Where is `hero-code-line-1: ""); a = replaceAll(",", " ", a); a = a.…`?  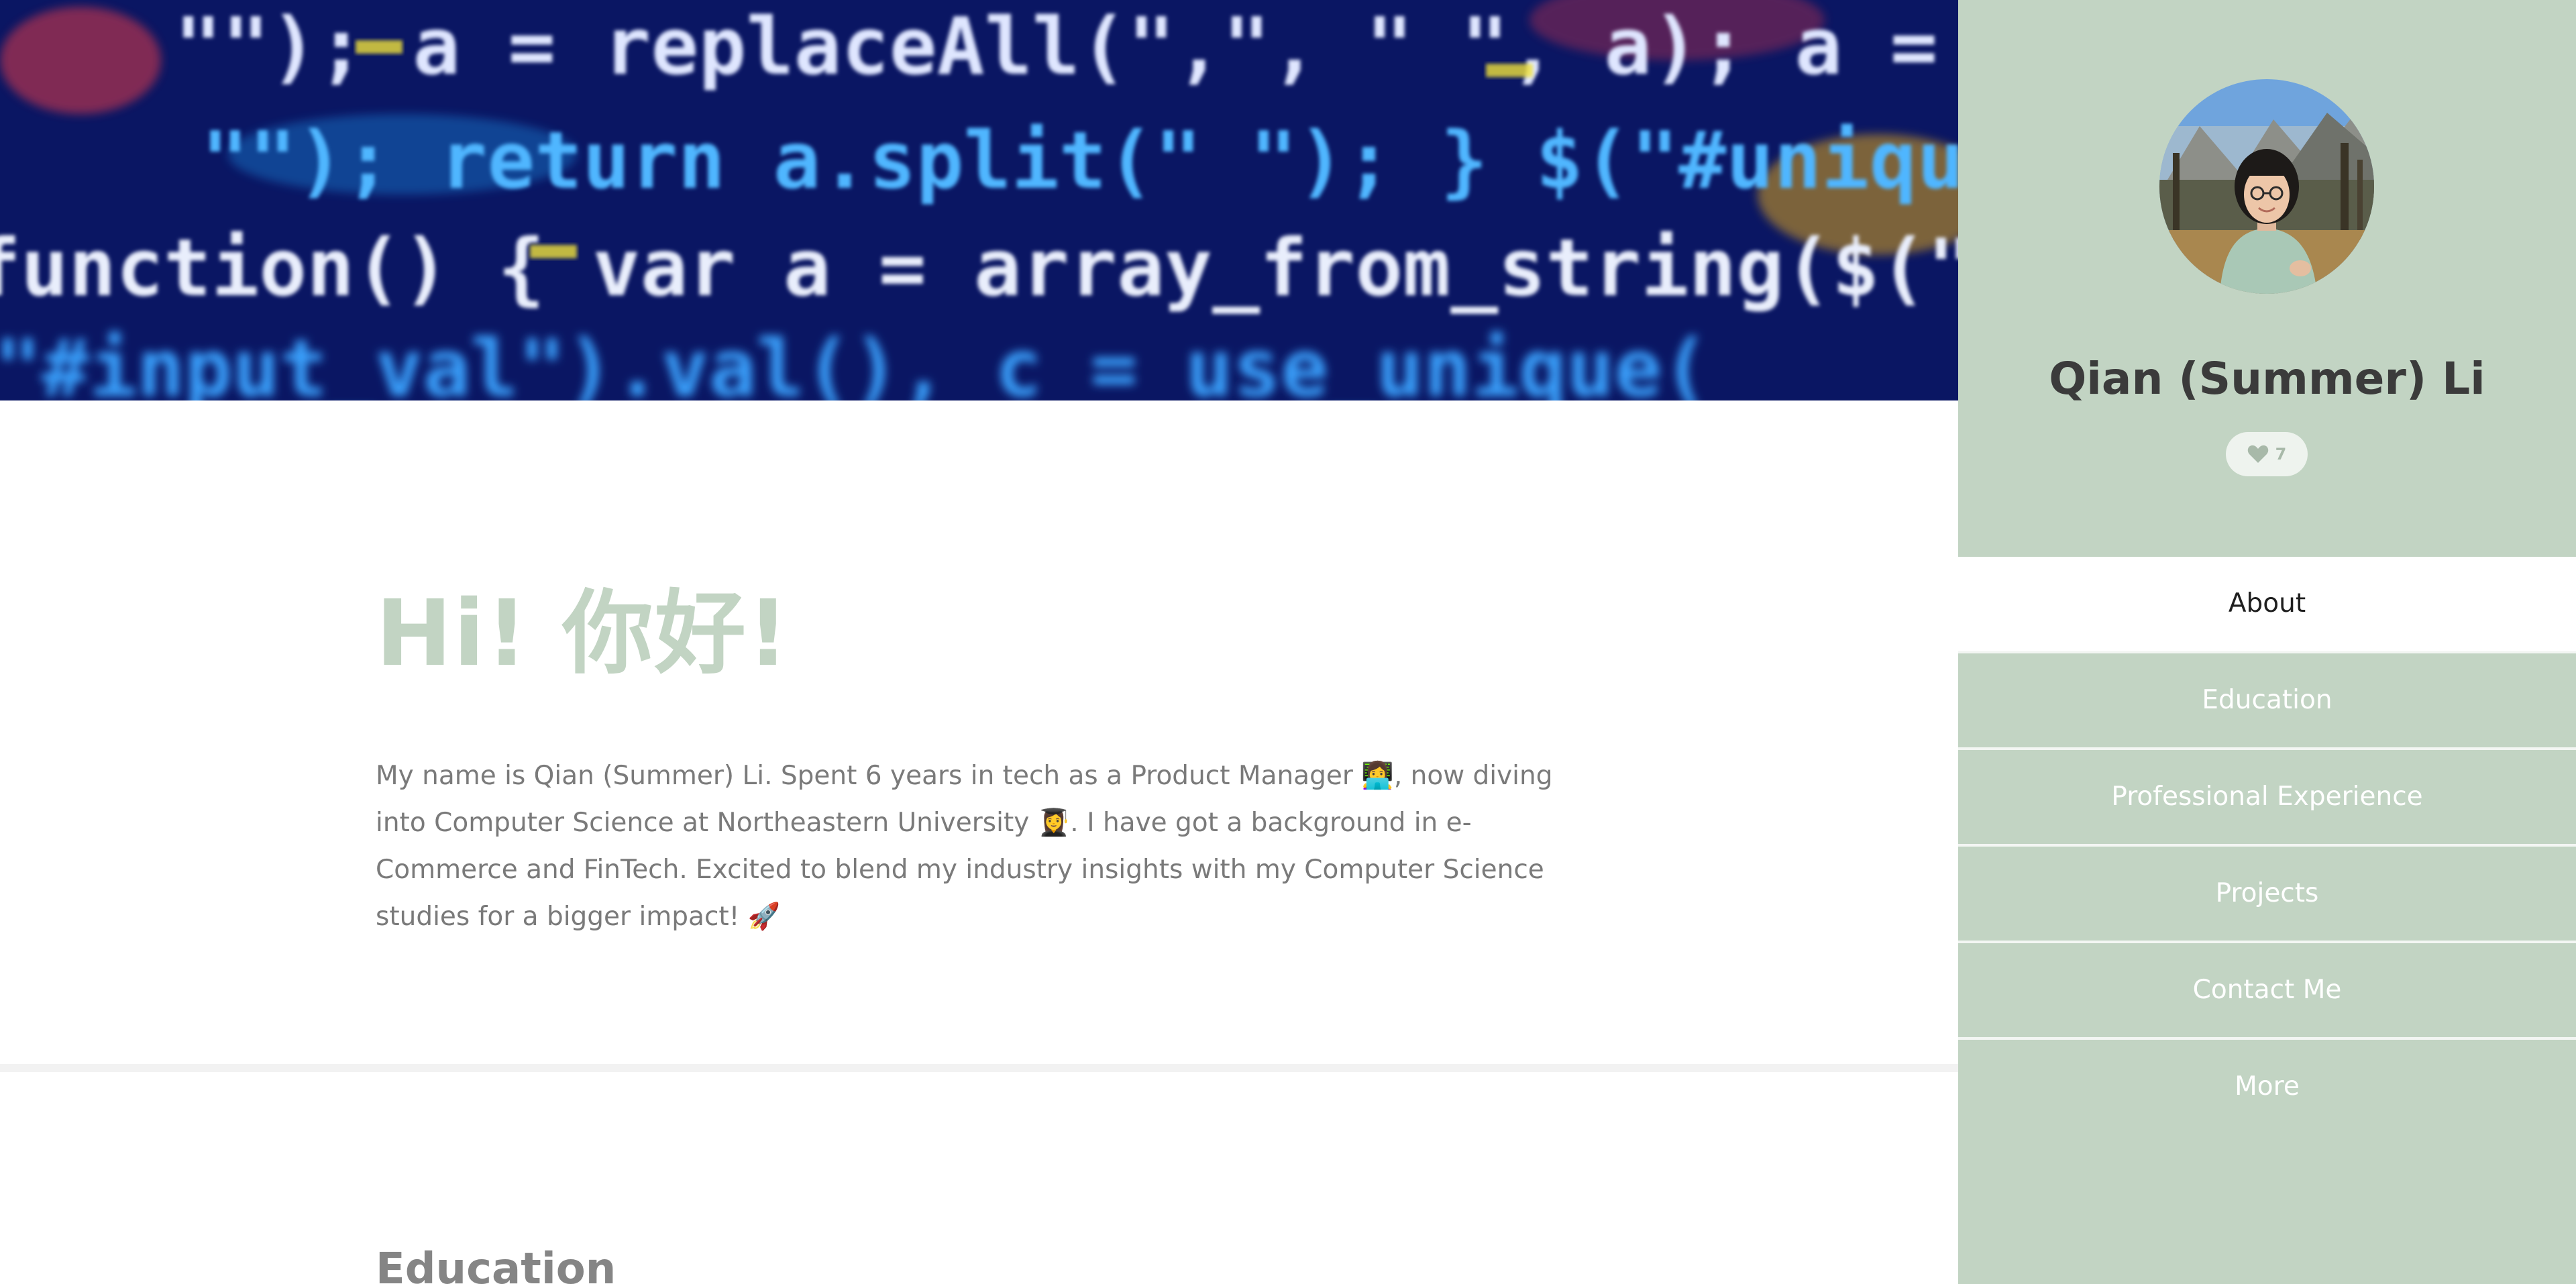 hero-code-line-1: ""); a = replaceAll(",", " ", a); a = a.… is located at coordinates (1066, 46).